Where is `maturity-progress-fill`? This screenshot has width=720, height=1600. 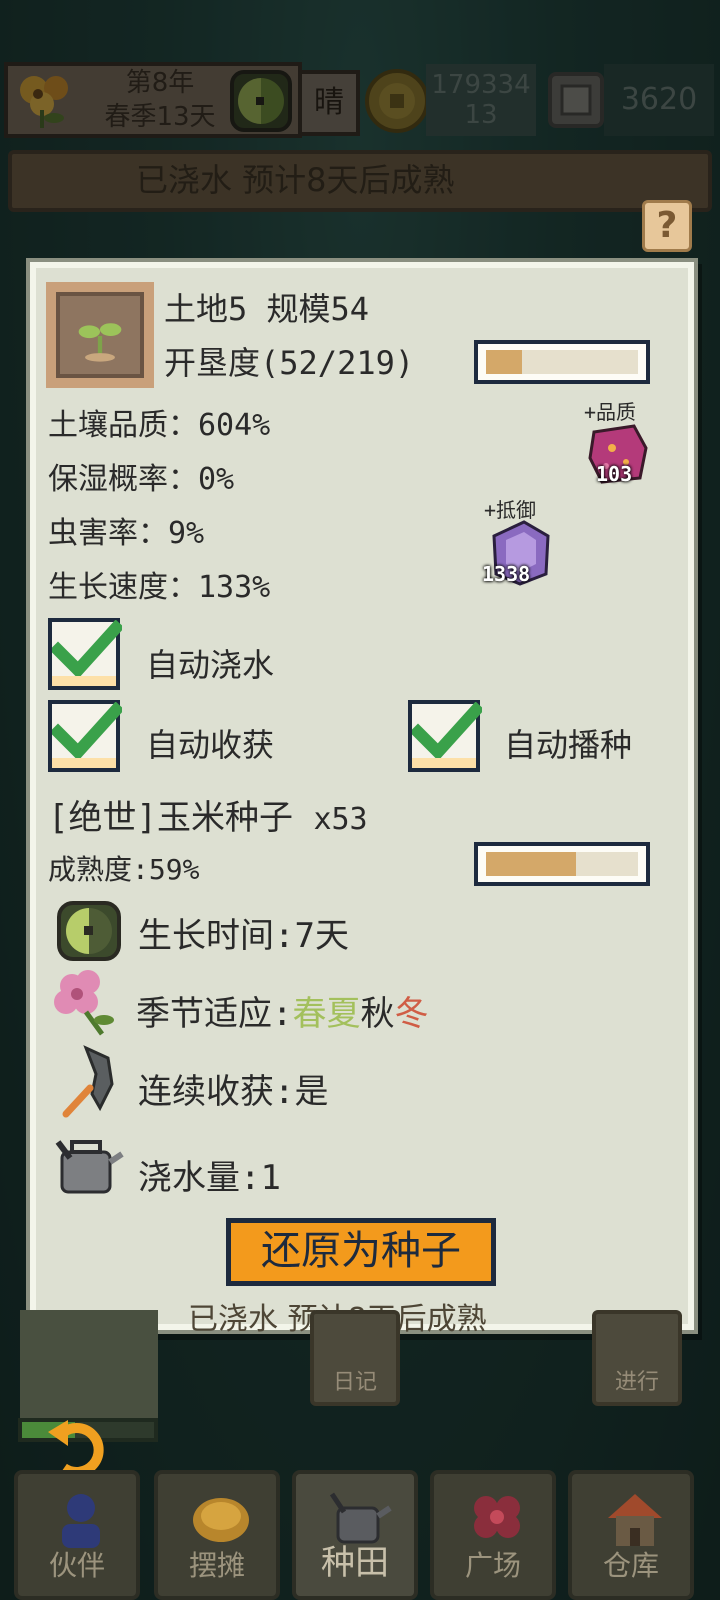 maturity-progress-fill is located at coordinates (531, 864).